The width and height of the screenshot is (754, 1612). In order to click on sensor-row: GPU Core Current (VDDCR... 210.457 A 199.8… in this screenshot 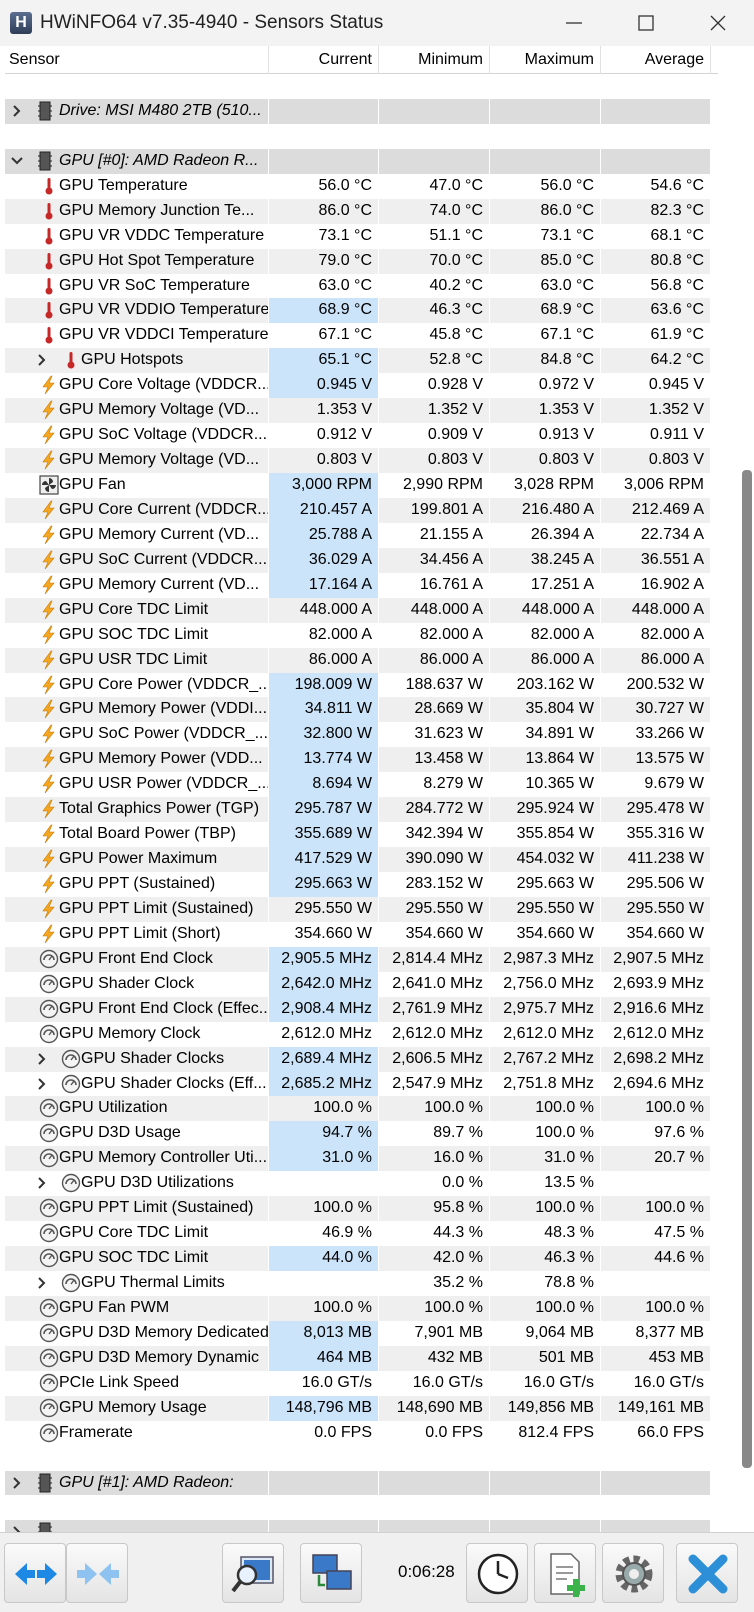, I will do `click(361, 510)`.